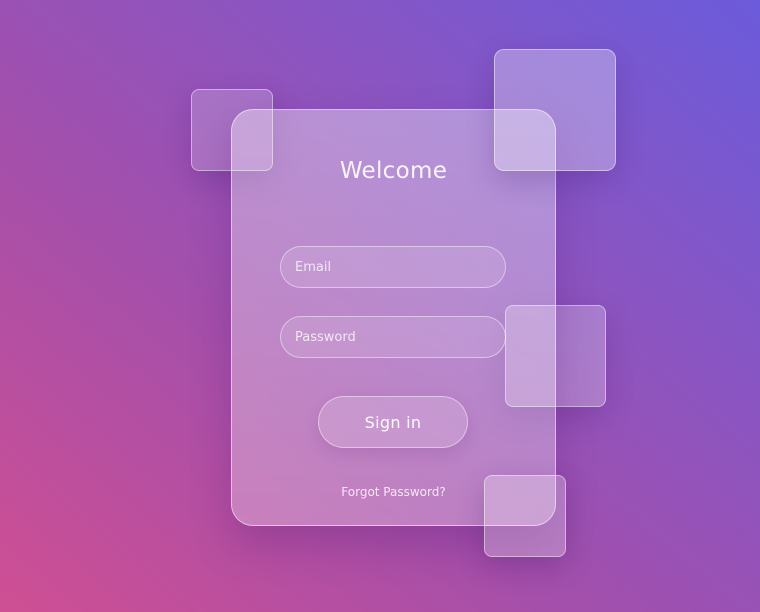 This screenshot has width=760, height=612. Describe the element at coordinates (393, 267) in the screenshot. I see `email-field` at that location.